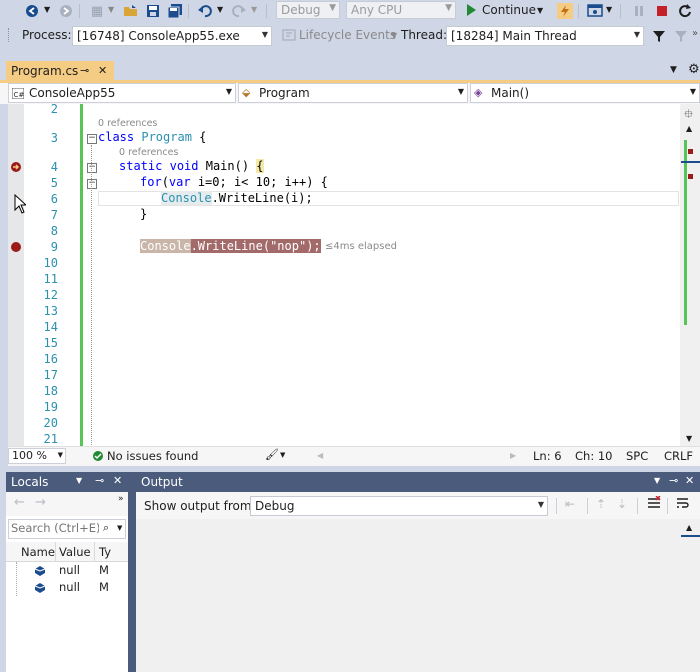 The image size is (700, 672). What do you see at coordinates (595, 11) in the screenshot?
I see `browser-link-icon` at bounding box center [595, 11].